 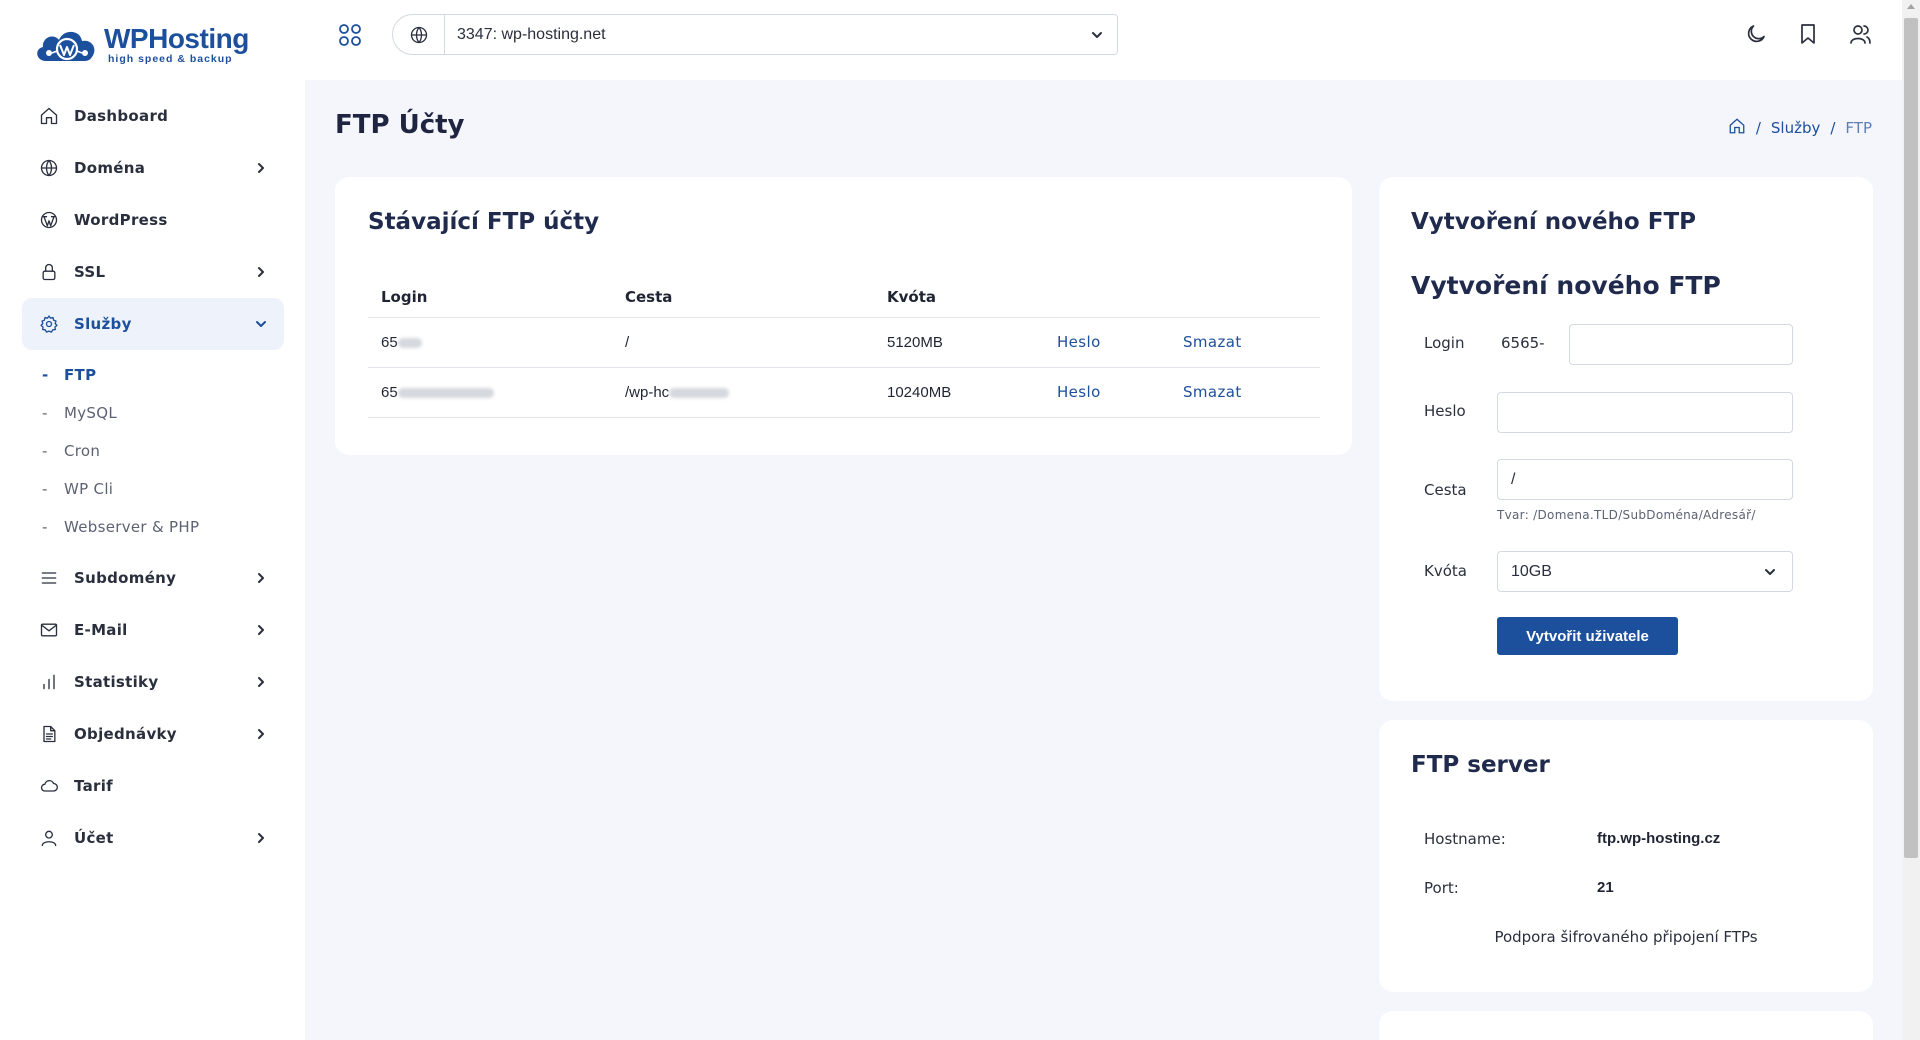 I want to click on sidebar-item-label: Statistiky, so click(x=116, y=682).